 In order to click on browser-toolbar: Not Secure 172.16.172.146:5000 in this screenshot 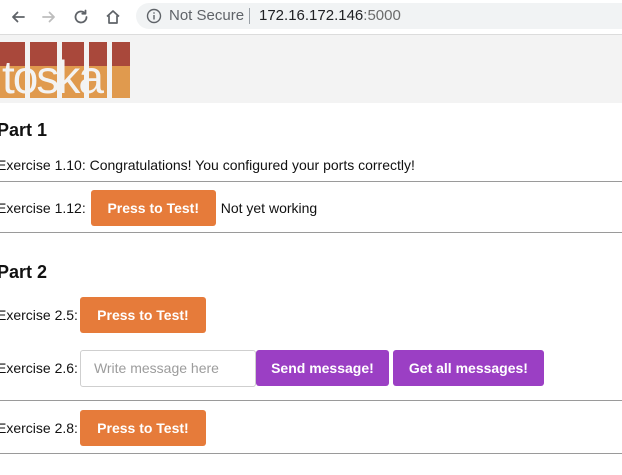, I will do `click(311, 17)`.